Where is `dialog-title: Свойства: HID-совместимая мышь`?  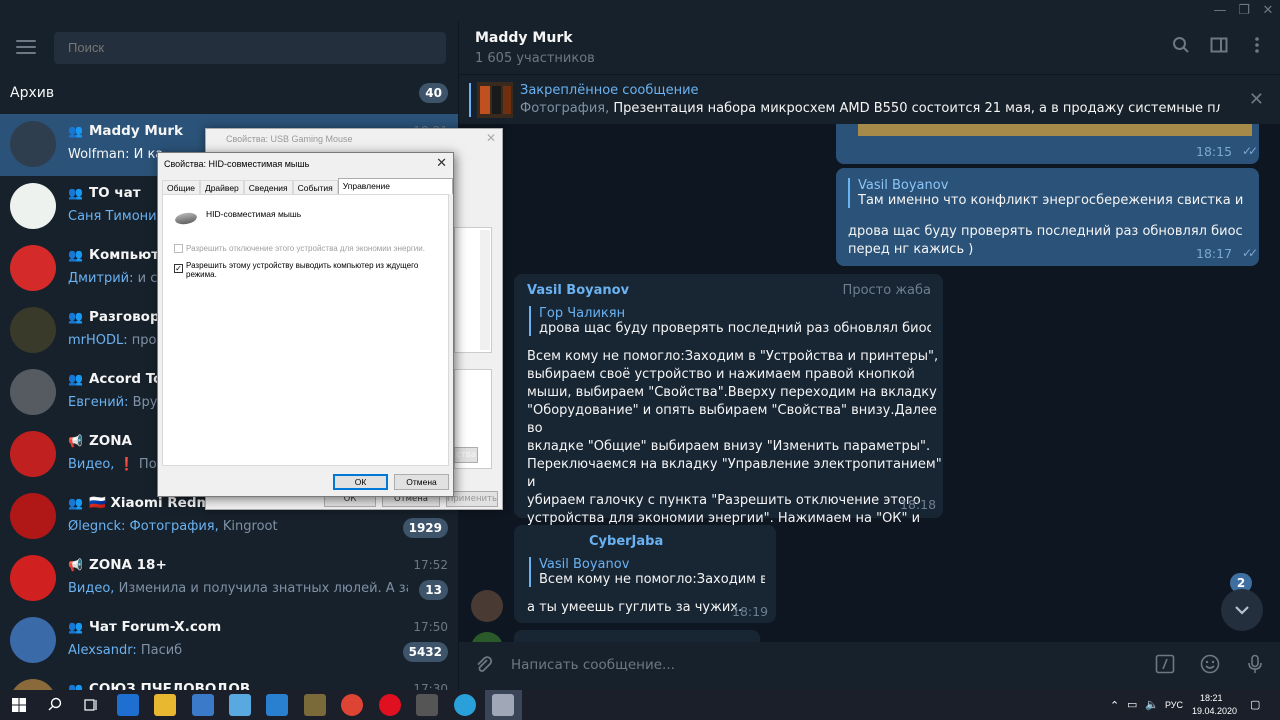 dialog-title: Свойства: HID-совместимая мышь is located at coordinates (237, 164).